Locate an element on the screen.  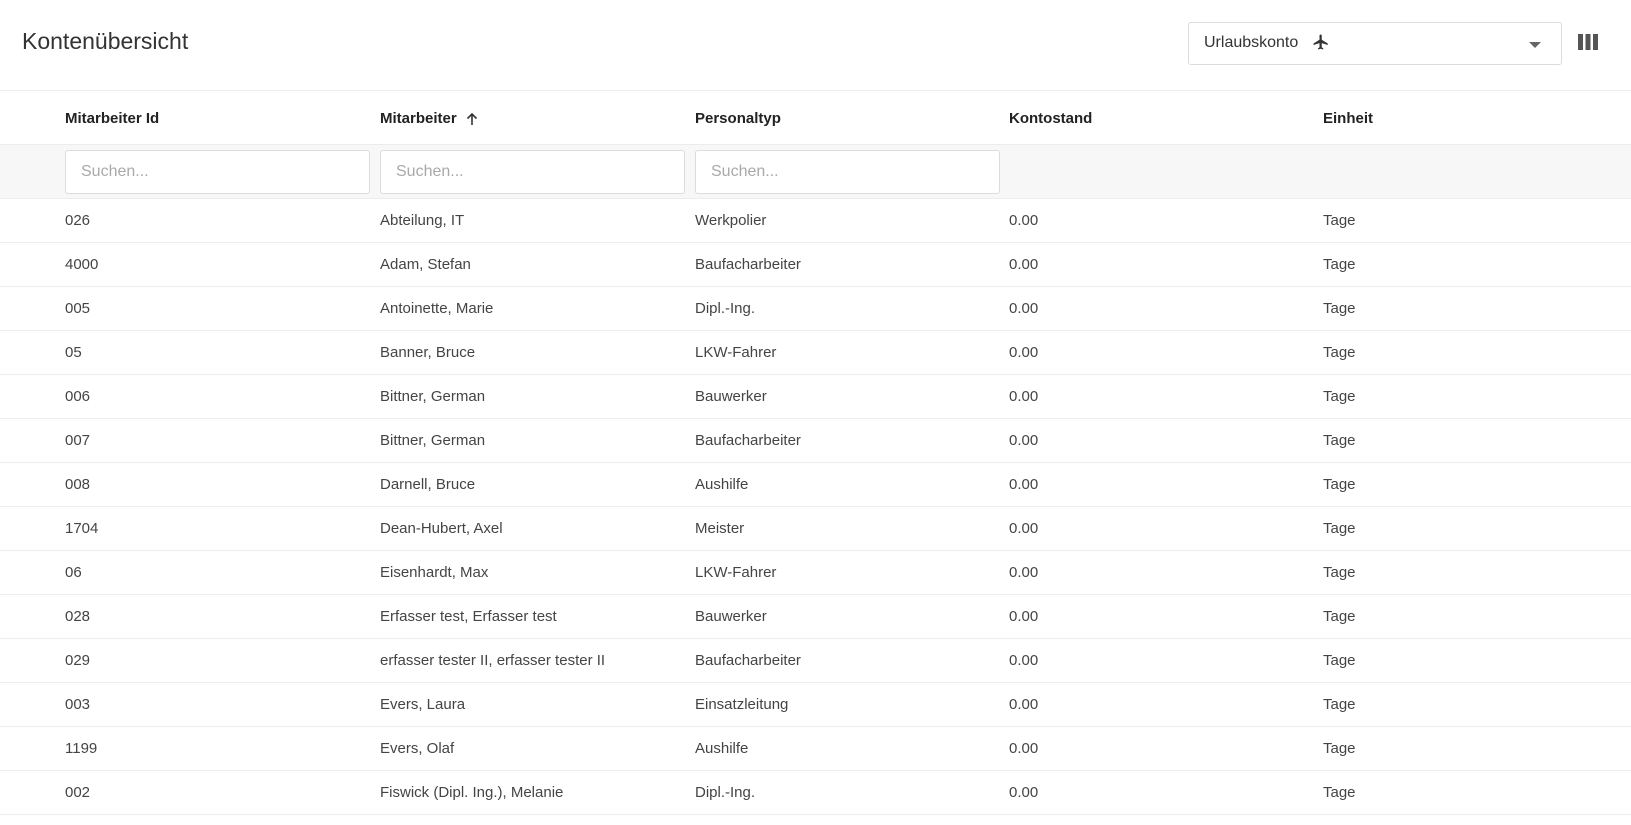
table-row: 005 Antoinette, Marie Dipl.-Ing. 0.00 Tage is located at coordinates (815, 309).